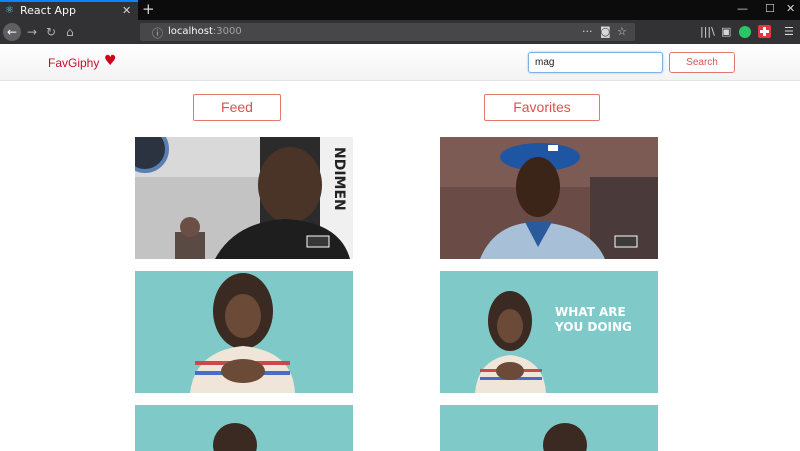 This screenshot has height=451, width=800. I want to click on close-tab-icon: ✕, so click(126, 10).